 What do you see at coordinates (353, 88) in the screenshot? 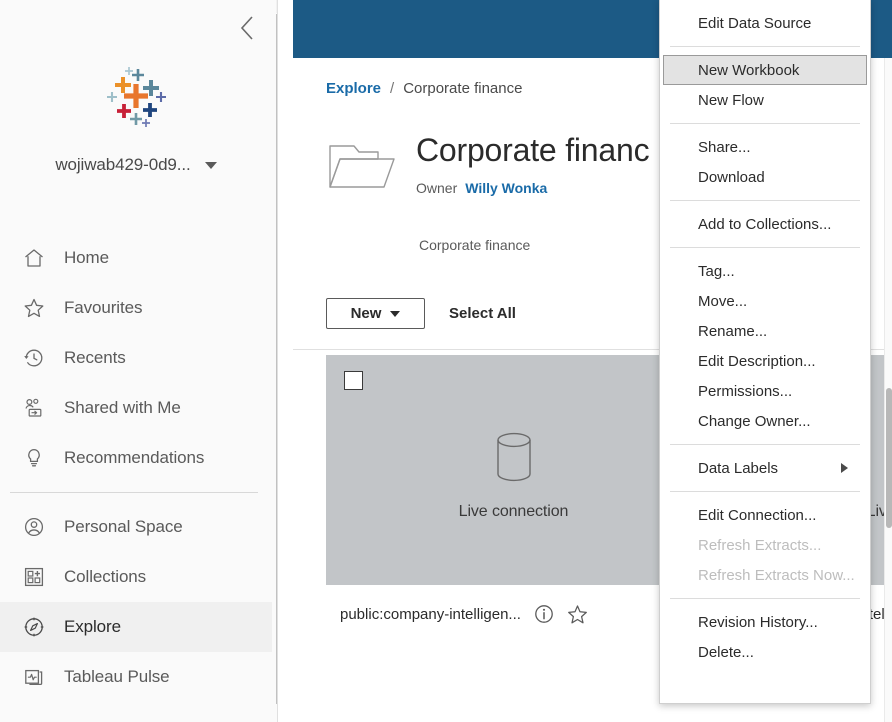
I see `breadcrumb-explore-link: Explore` at bounding box center [353, 88].